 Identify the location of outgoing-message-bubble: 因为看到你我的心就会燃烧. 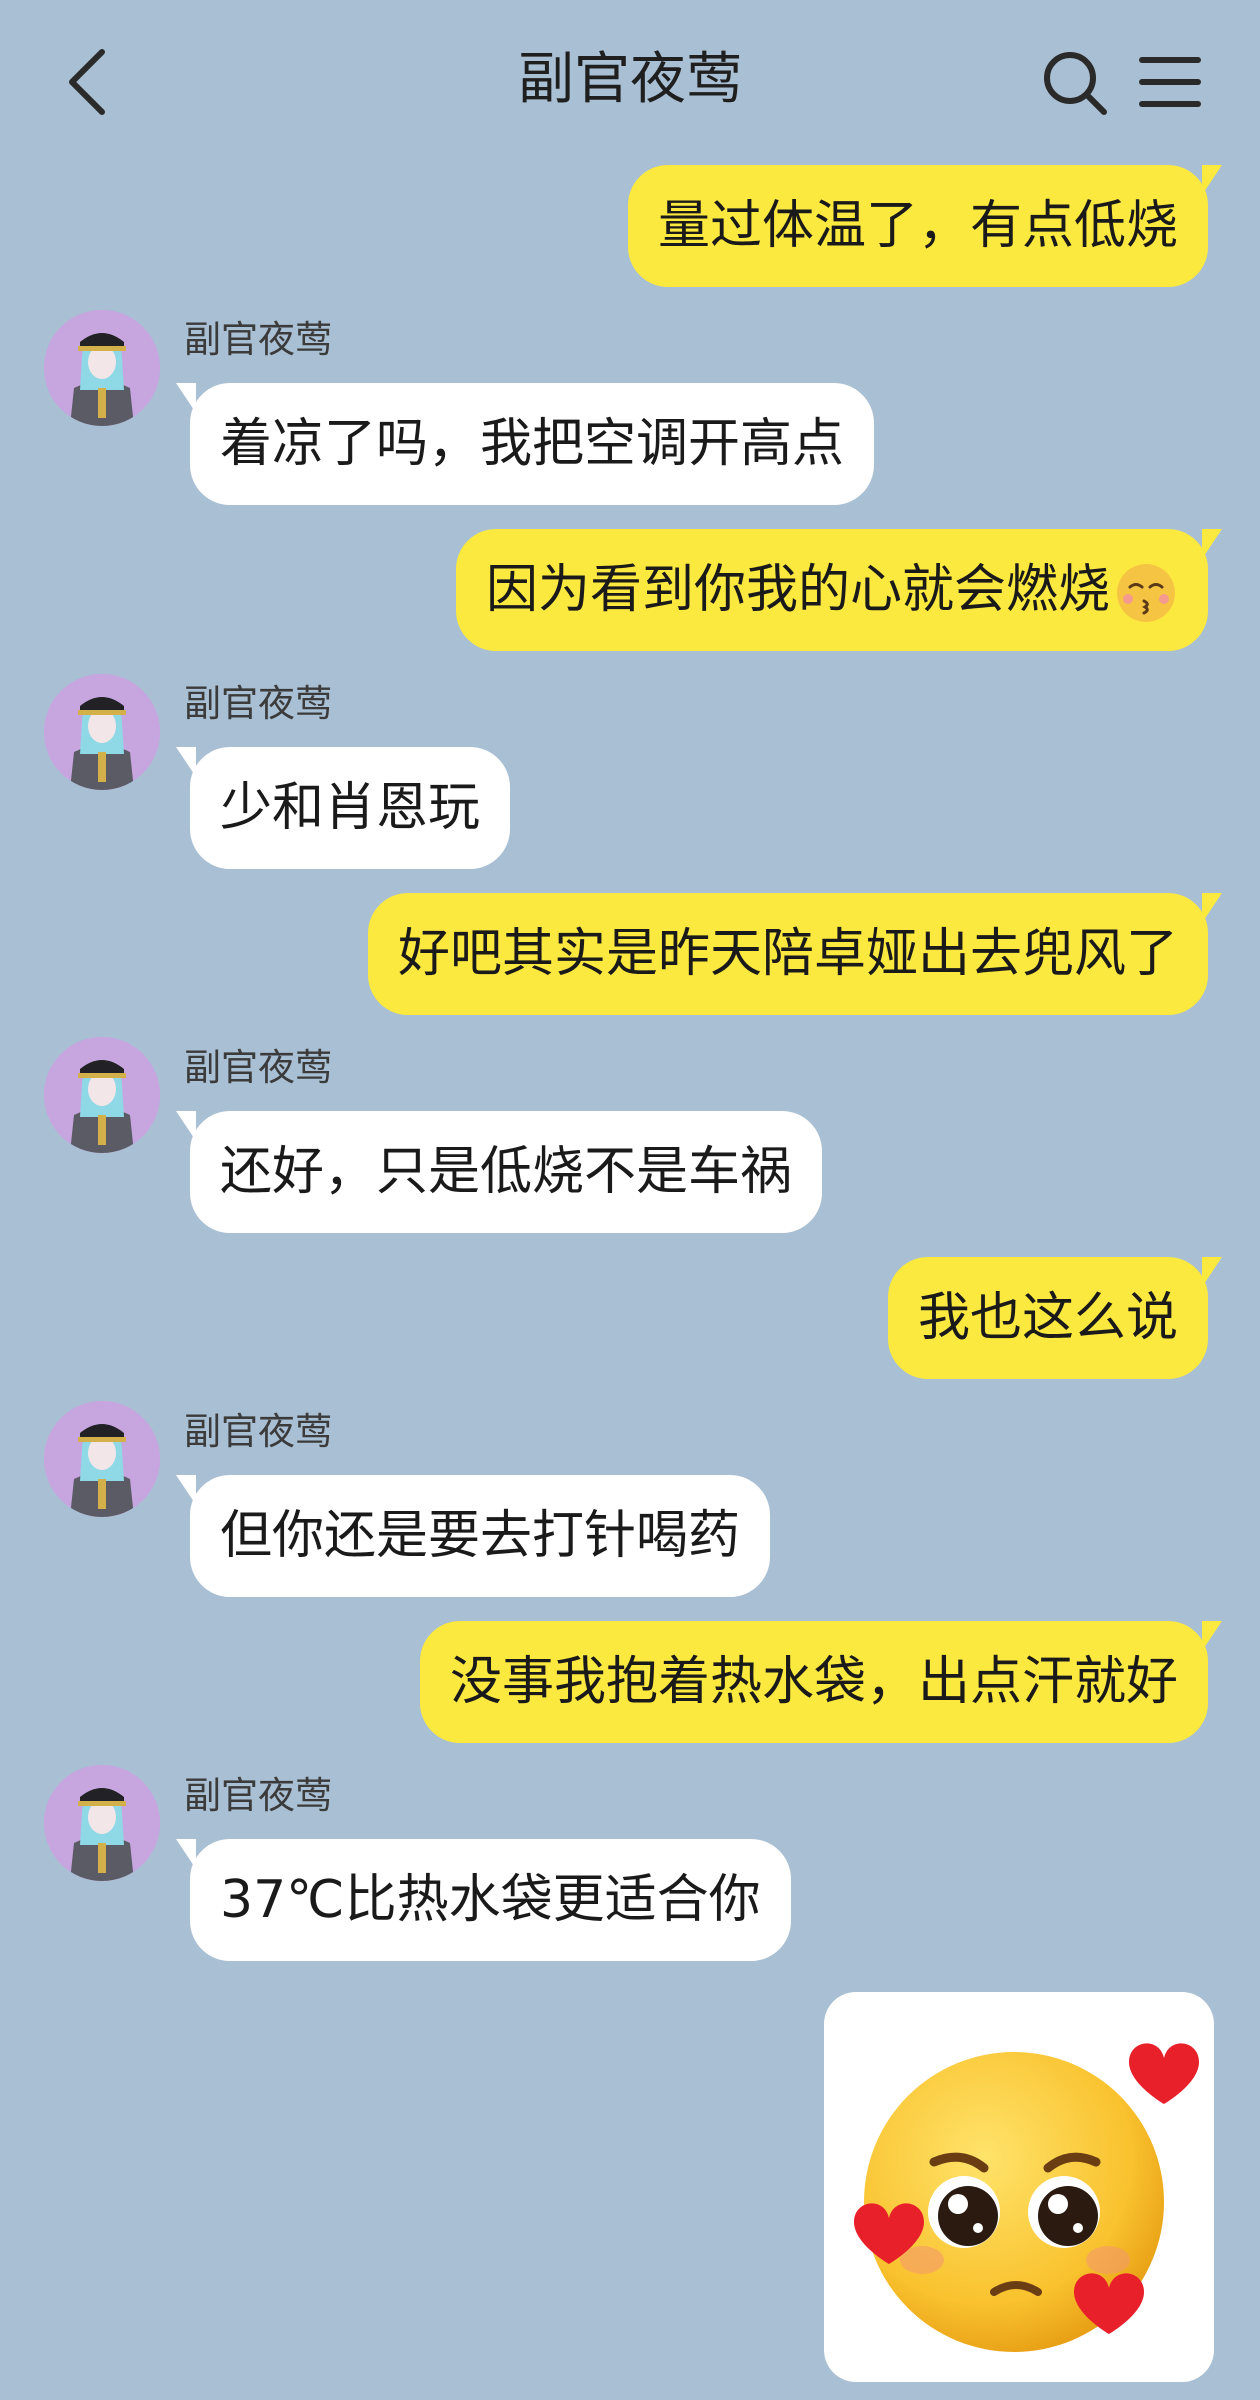
(838, 590).